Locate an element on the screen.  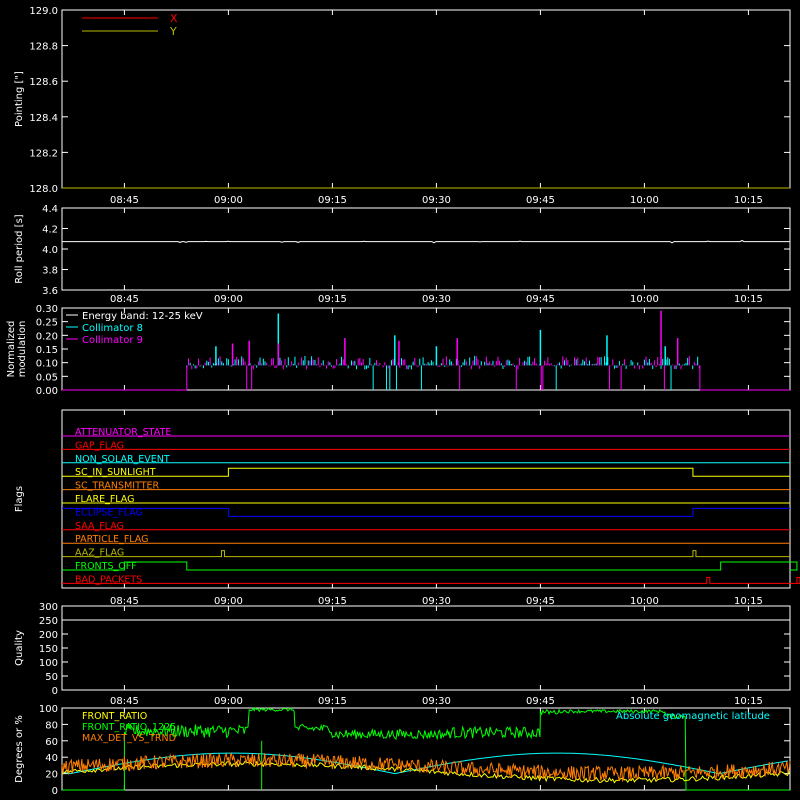
legend-label: Y is located at coordinates (173, 31).